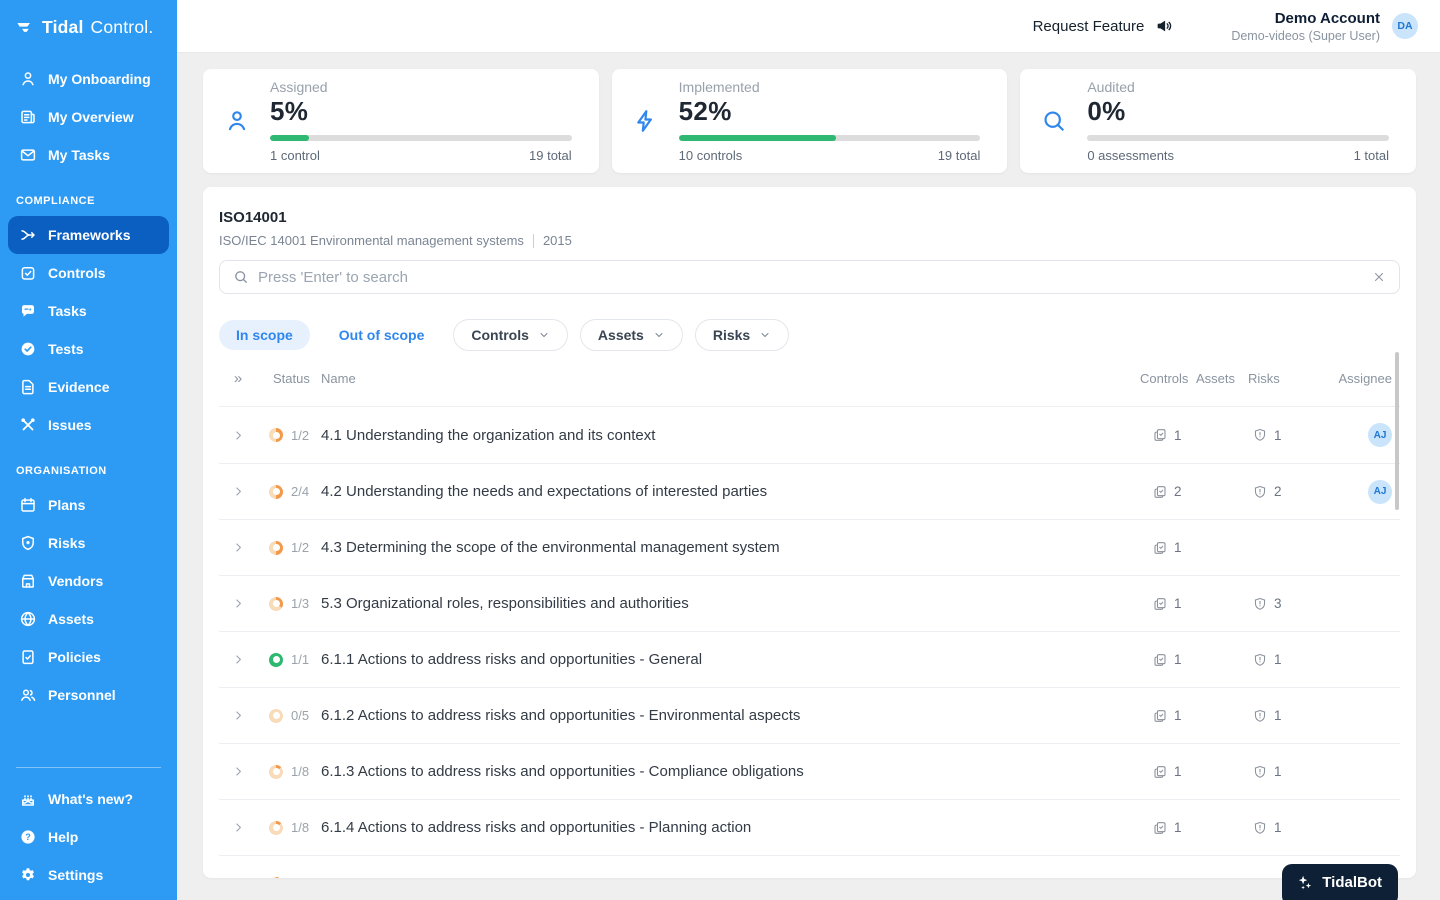 The width and height of the screenshot is (1440, 900). What do you see at coordinates (25, 28) in the screenshot?
I see `tidal-logo-icon` at bounding box center [25, 28].